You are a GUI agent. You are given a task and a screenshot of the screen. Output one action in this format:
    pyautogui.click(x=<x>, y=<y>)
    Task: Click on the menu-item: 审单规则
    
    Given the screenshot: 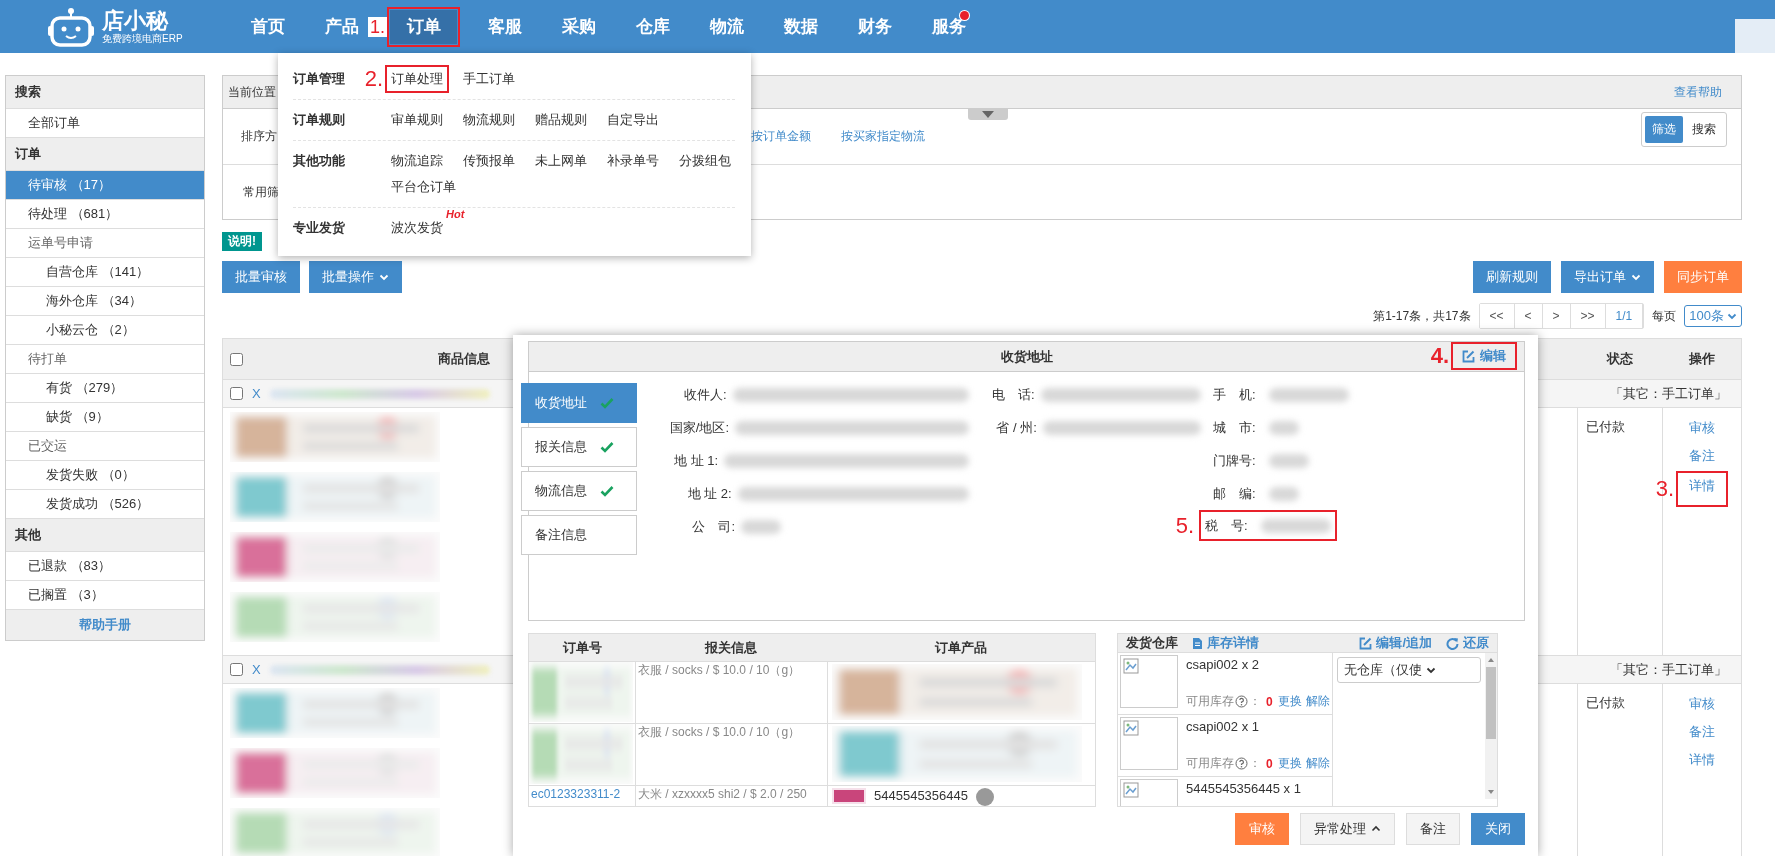 What is the action you would take?
    pyautogui.click(x=417, y=120)
    